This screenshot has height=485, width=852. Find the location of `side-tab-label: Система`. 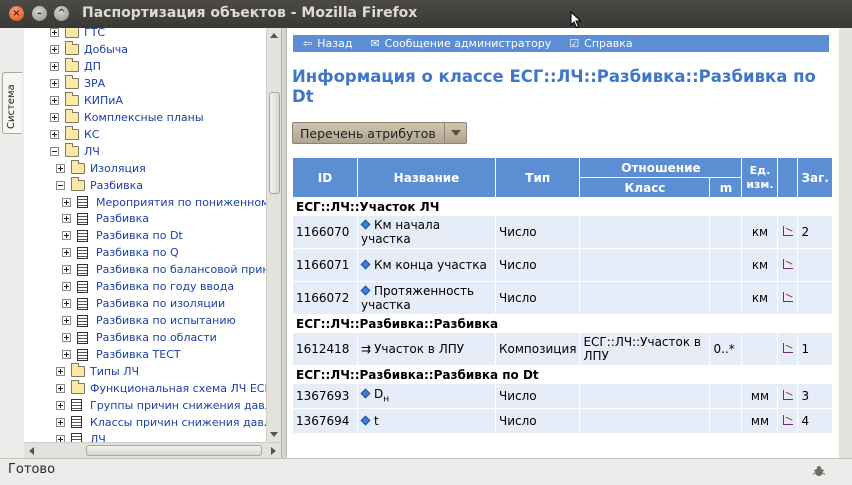

side-tab-label: Система is located at coordinates (11, 106).